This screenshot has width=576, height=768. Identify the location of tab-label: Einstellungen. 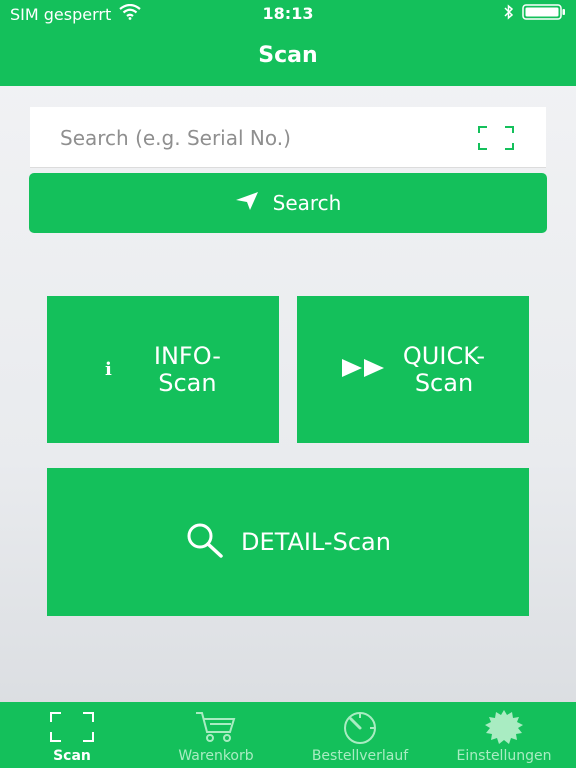
(504, 756).